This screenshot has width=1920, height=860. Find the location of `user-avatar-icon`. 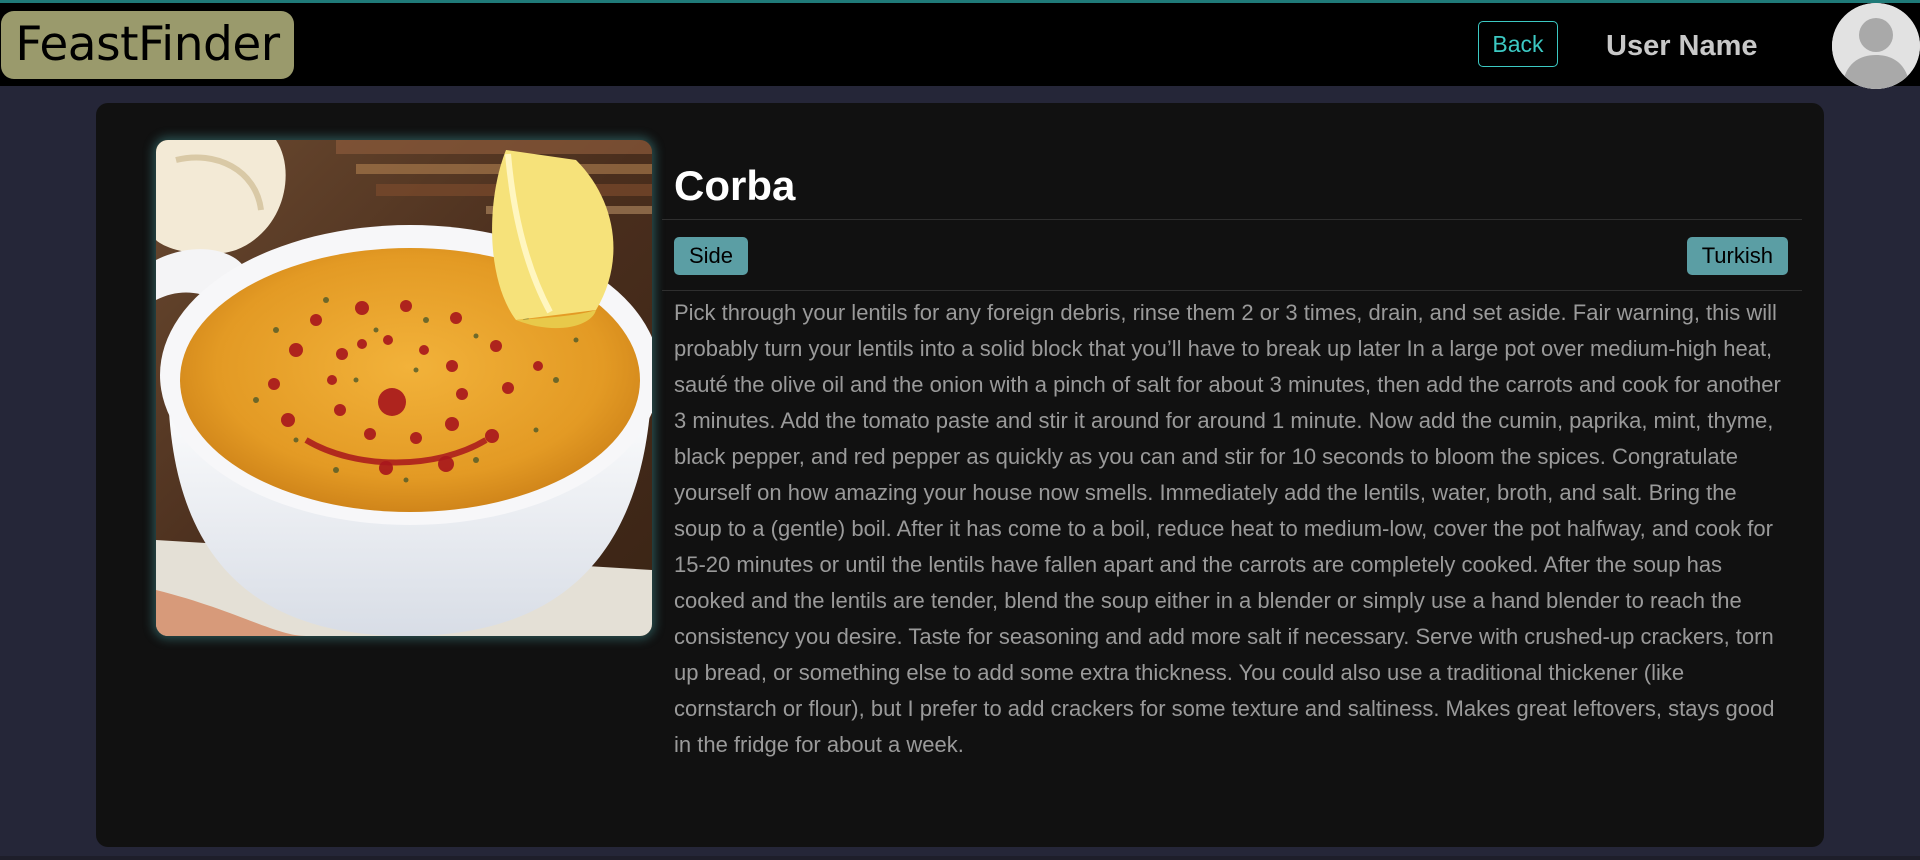

user-avatar-icon is located at coordinates (1876, 46).